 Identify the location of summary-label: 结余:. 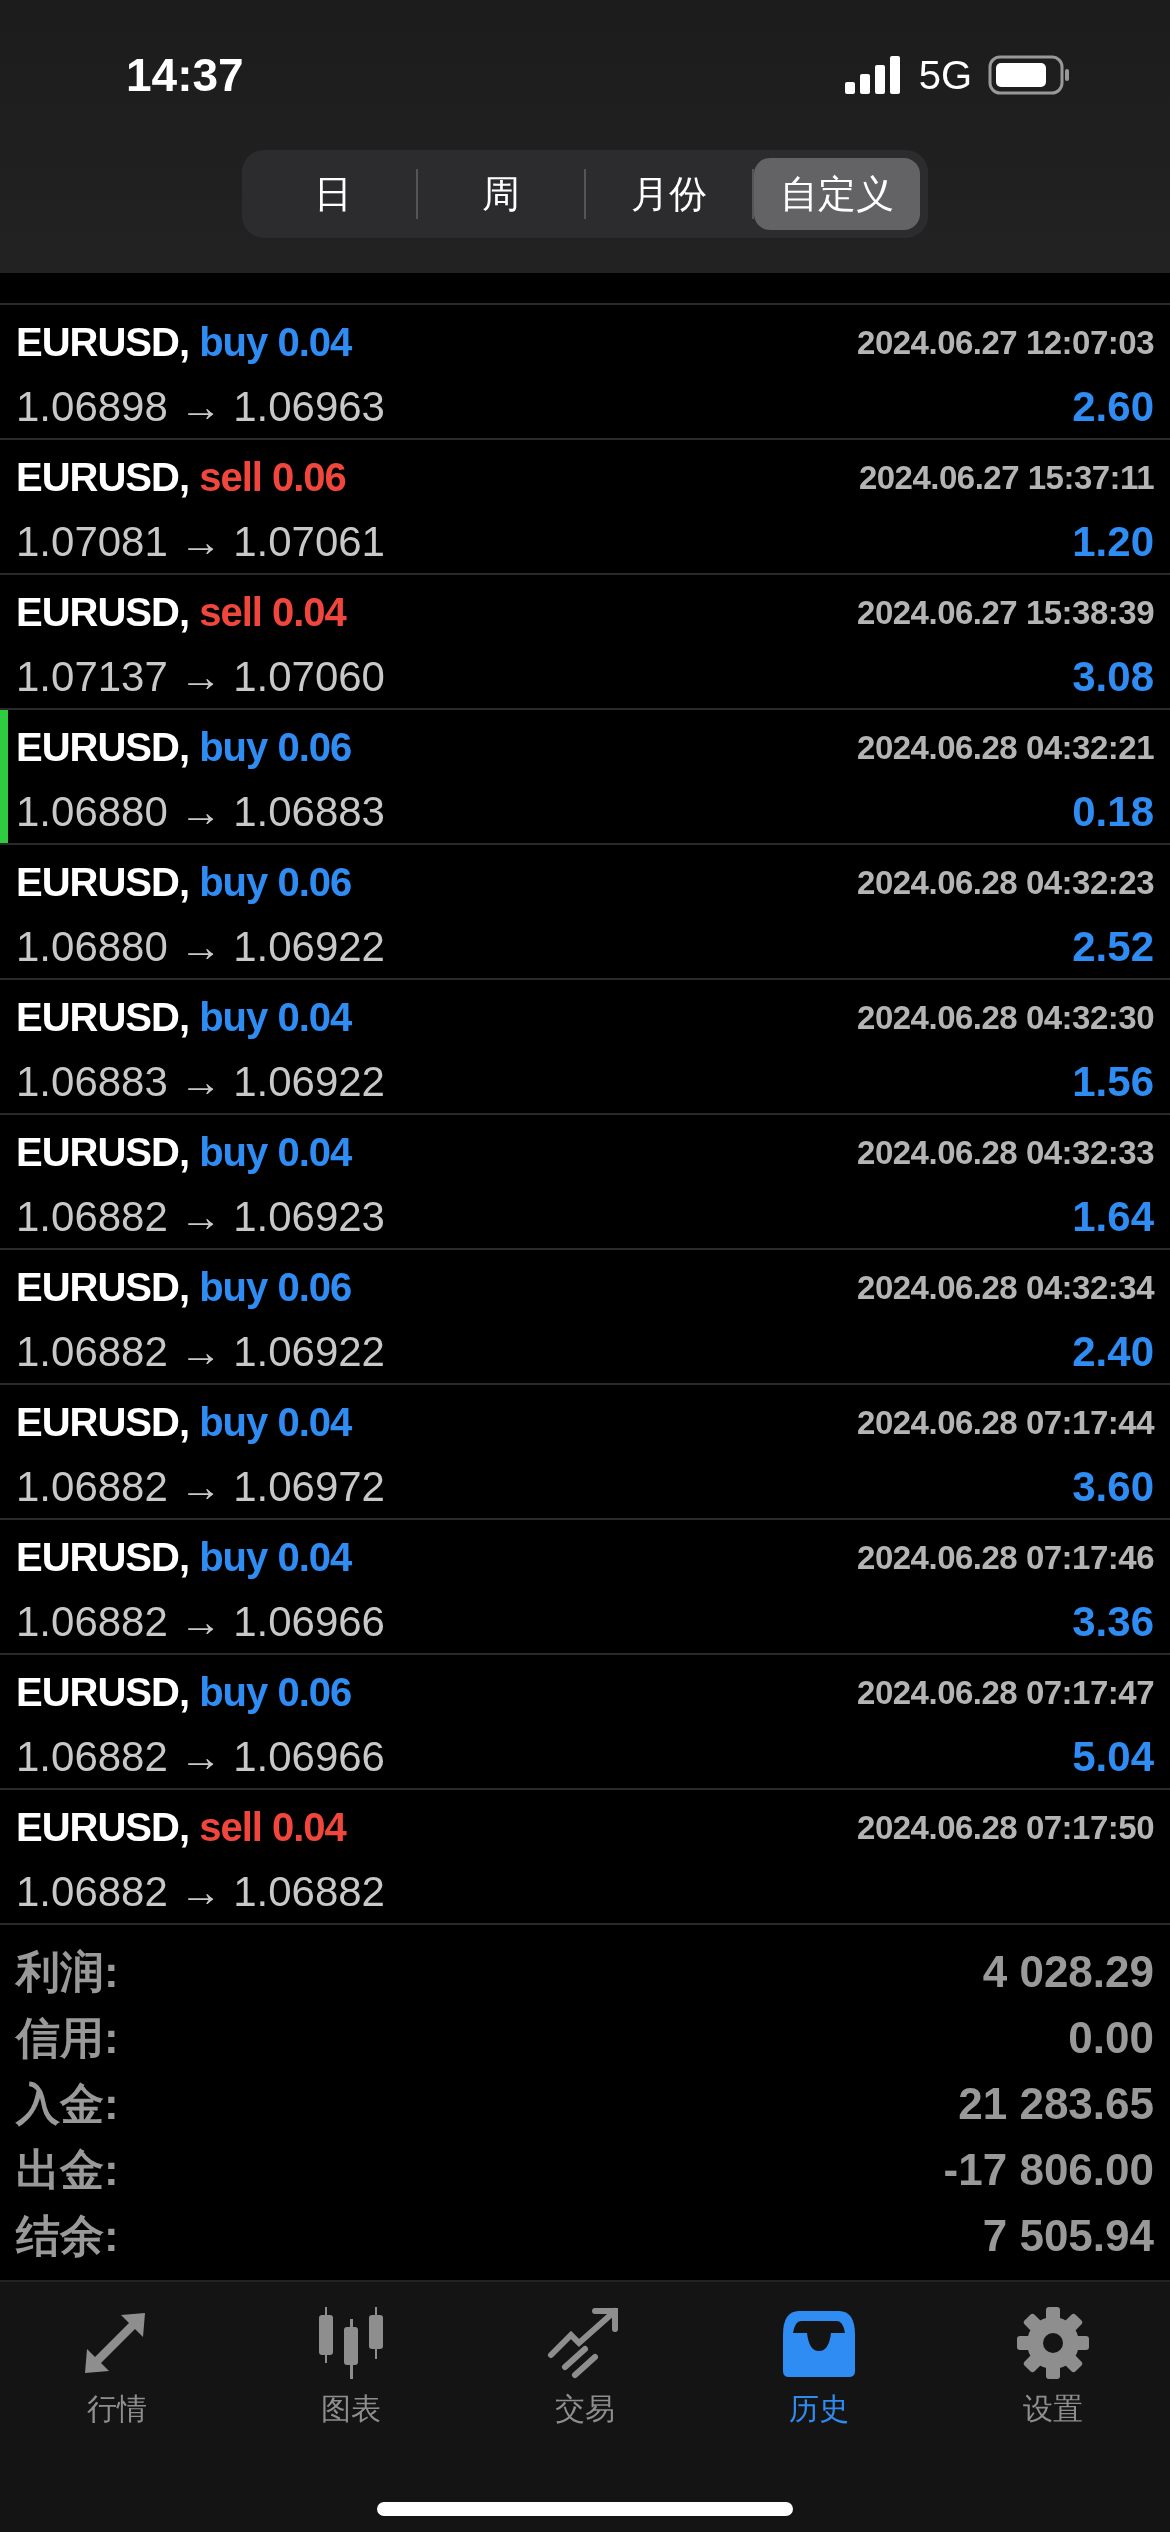
(67, 2235).